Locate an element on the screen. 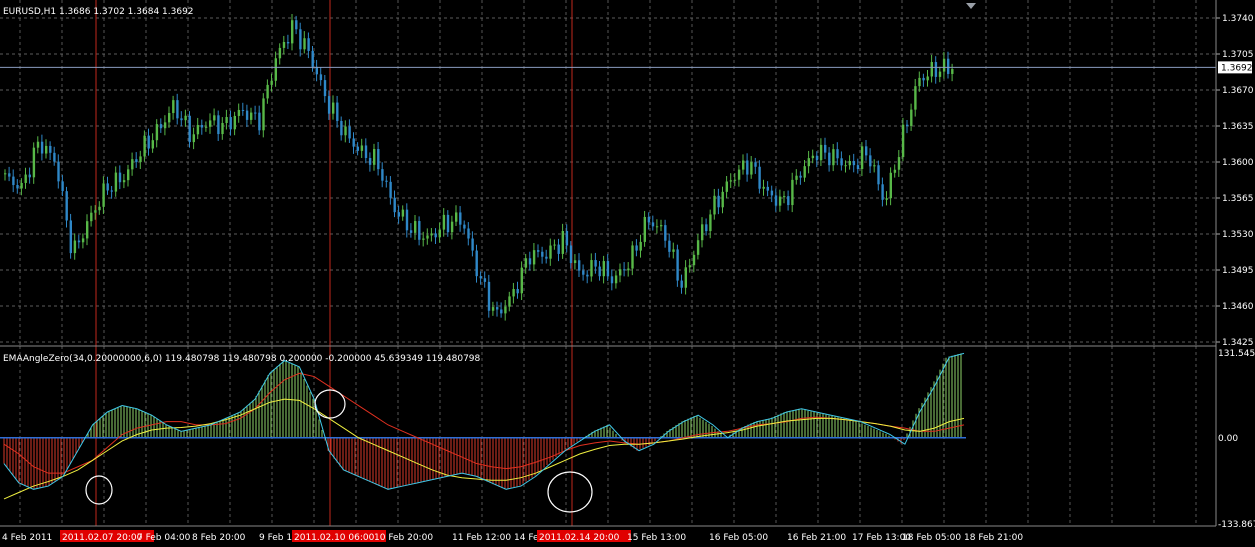 The image size is (1255, 547). price-tick-label: 1.3600 is located at coordinates (1238, 163).